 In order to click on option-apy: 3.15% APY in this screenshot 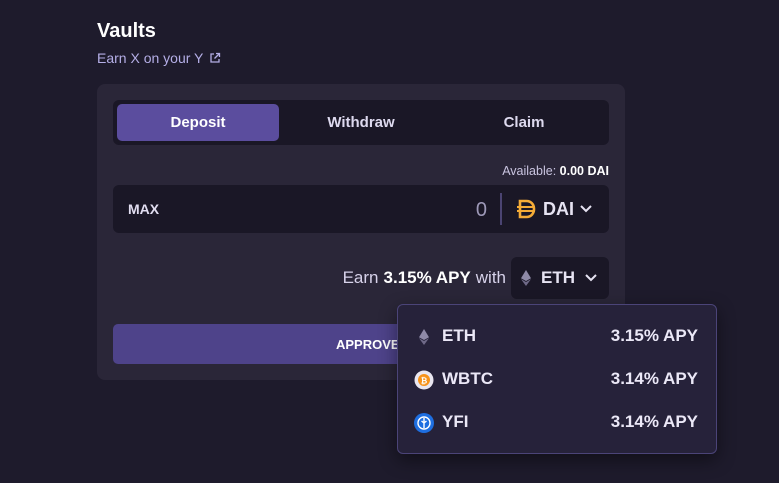, I will do `click(654, 335)`.